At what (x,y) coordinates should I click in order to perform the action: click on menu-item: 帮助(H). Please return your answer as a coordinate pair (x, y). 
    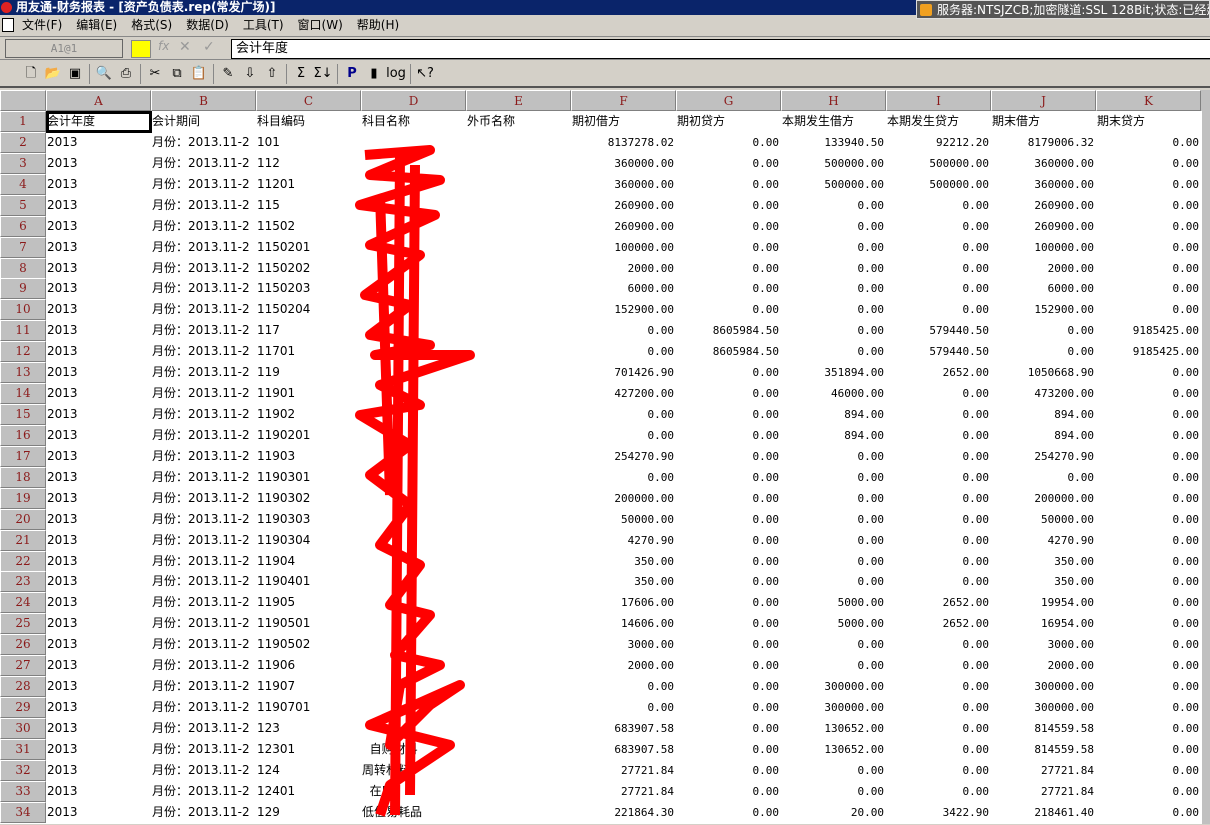
    Looking at the image, I should click on (378, 24).